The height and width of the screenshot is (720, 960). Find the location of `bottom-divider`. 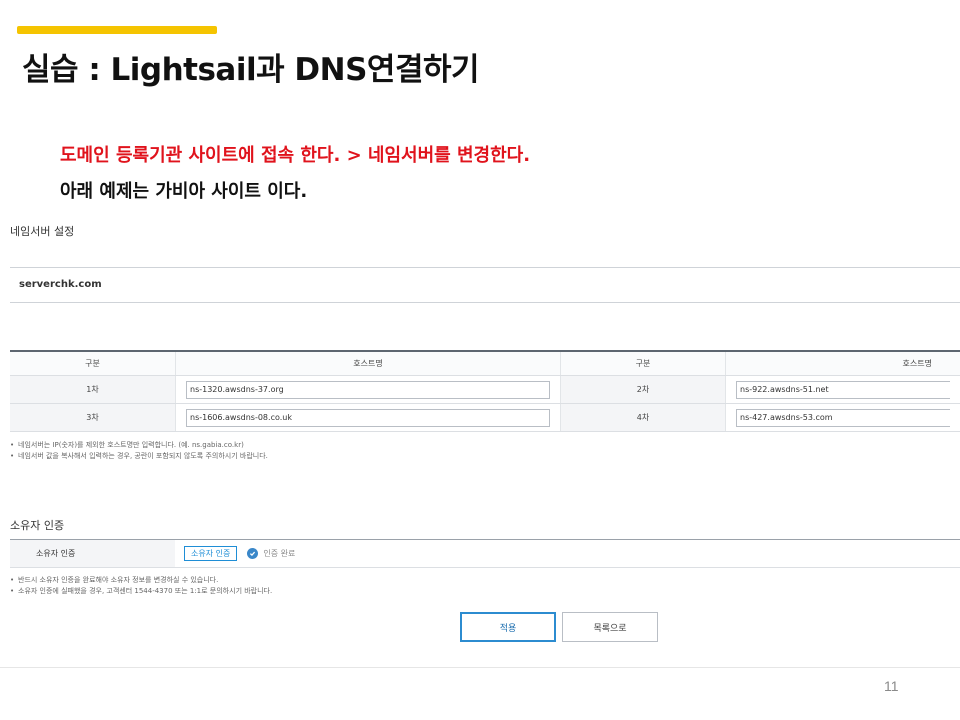

bottom-divider is located at coordinates (480, 667).